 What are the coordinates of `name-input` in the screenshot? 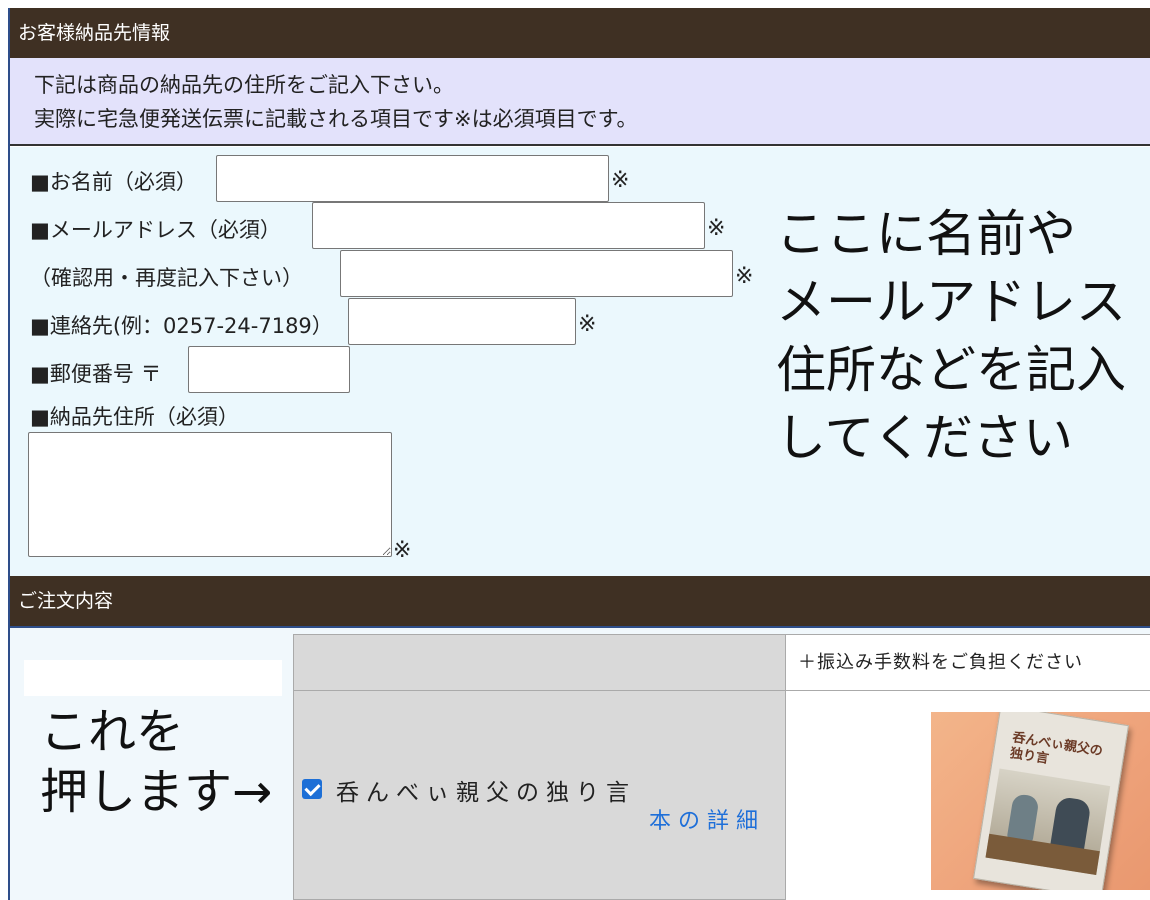 It's located at (412, 178).